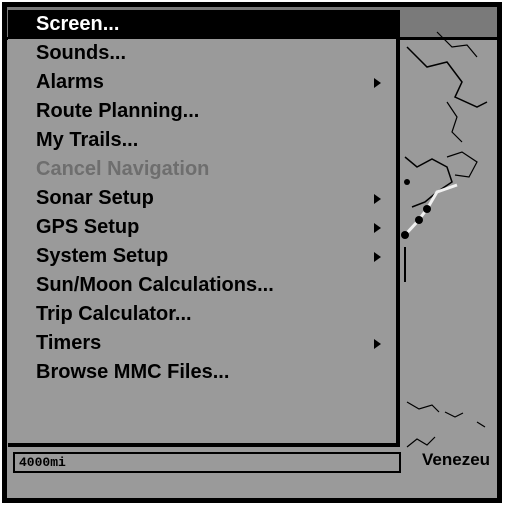 The width and height of the screenshot is (506, 507). Describe the element at coordinates (207, 462) in the screenshot. I see `map-scale-label: 4000mi` at that location.